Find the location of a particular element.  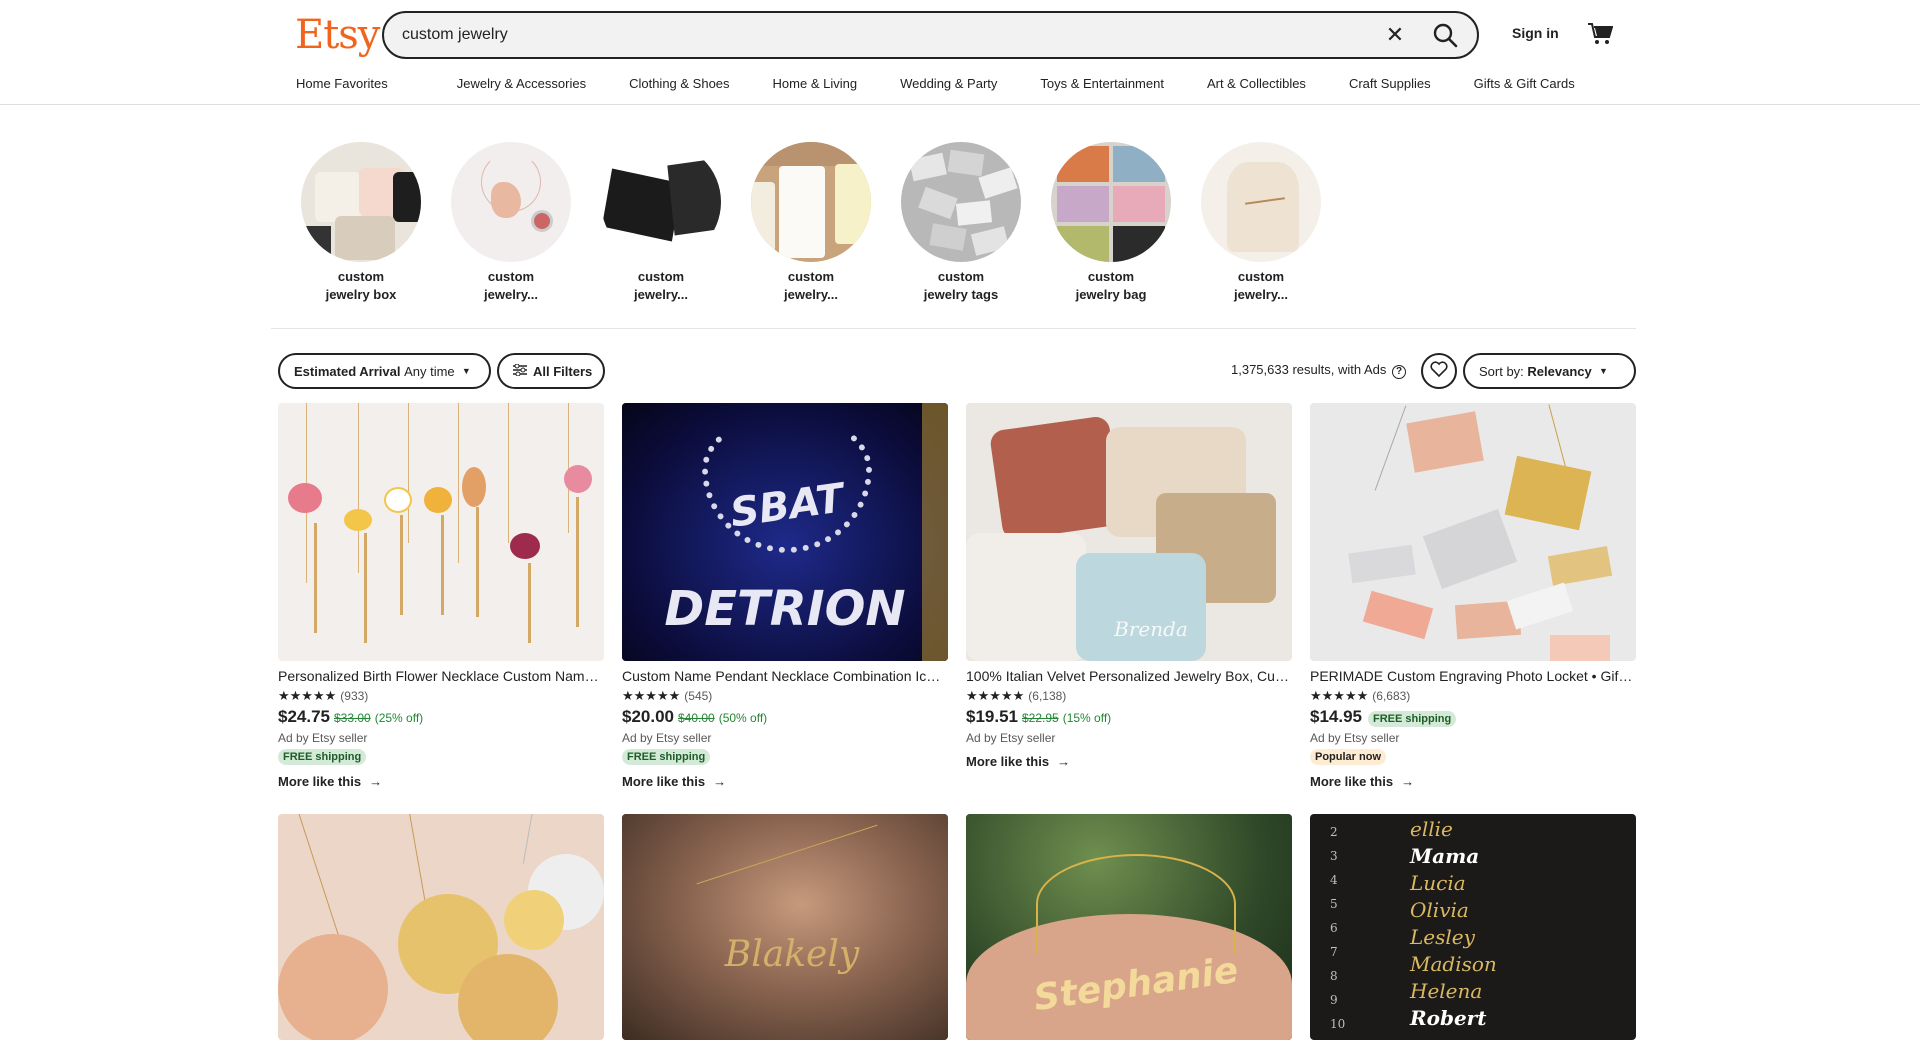

related-search-item: custom jewelry bag is located at coordinates (1111, 223).